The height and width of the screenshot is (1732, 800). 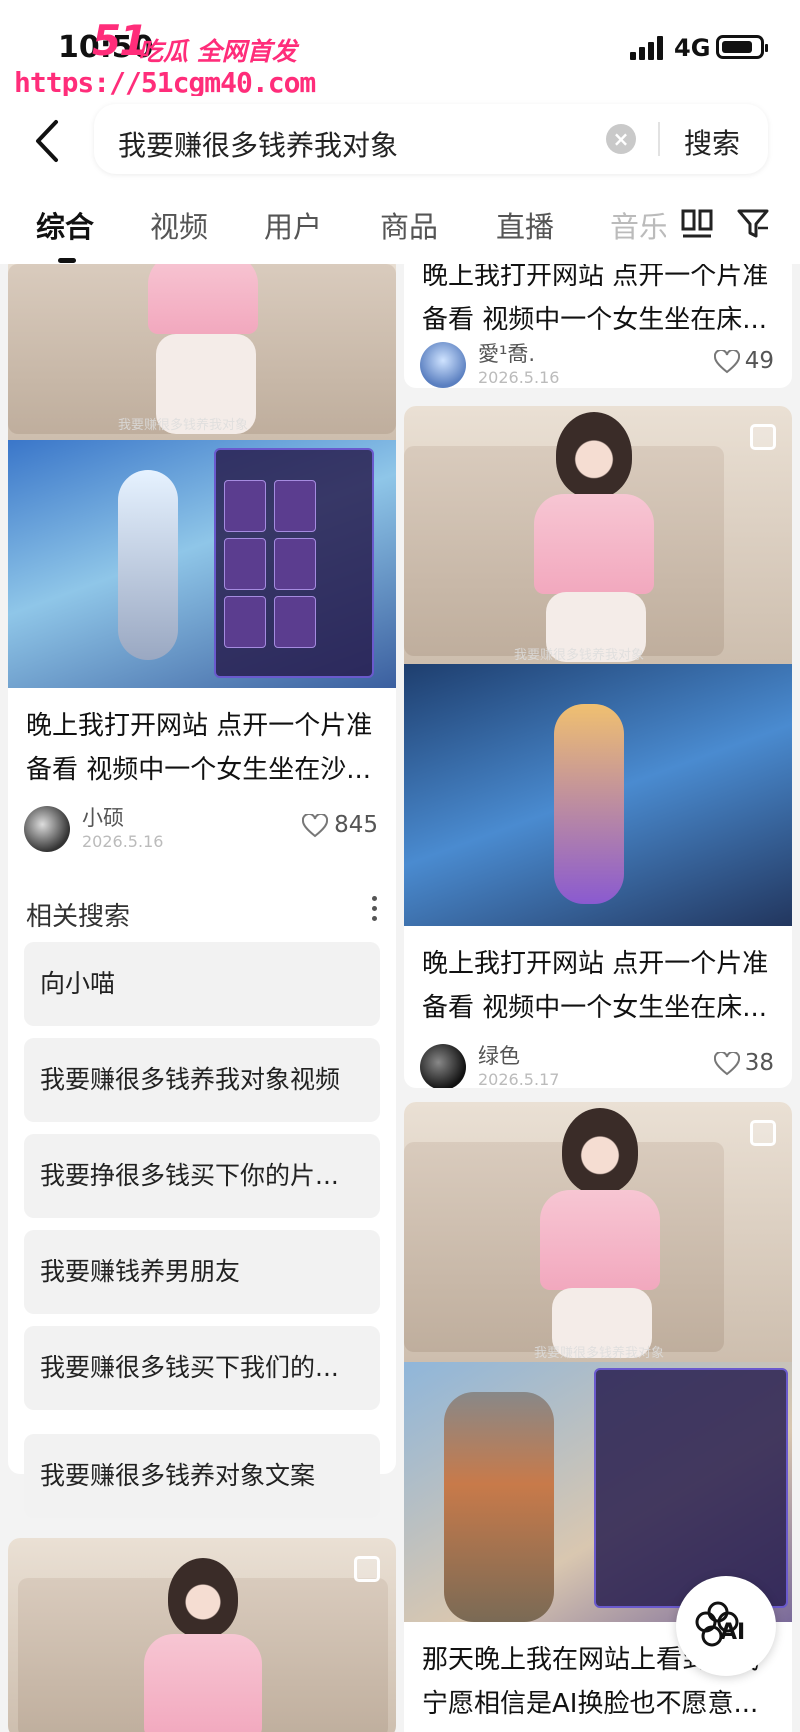 I want to click on signal-icon, so click(x=647, y=48).